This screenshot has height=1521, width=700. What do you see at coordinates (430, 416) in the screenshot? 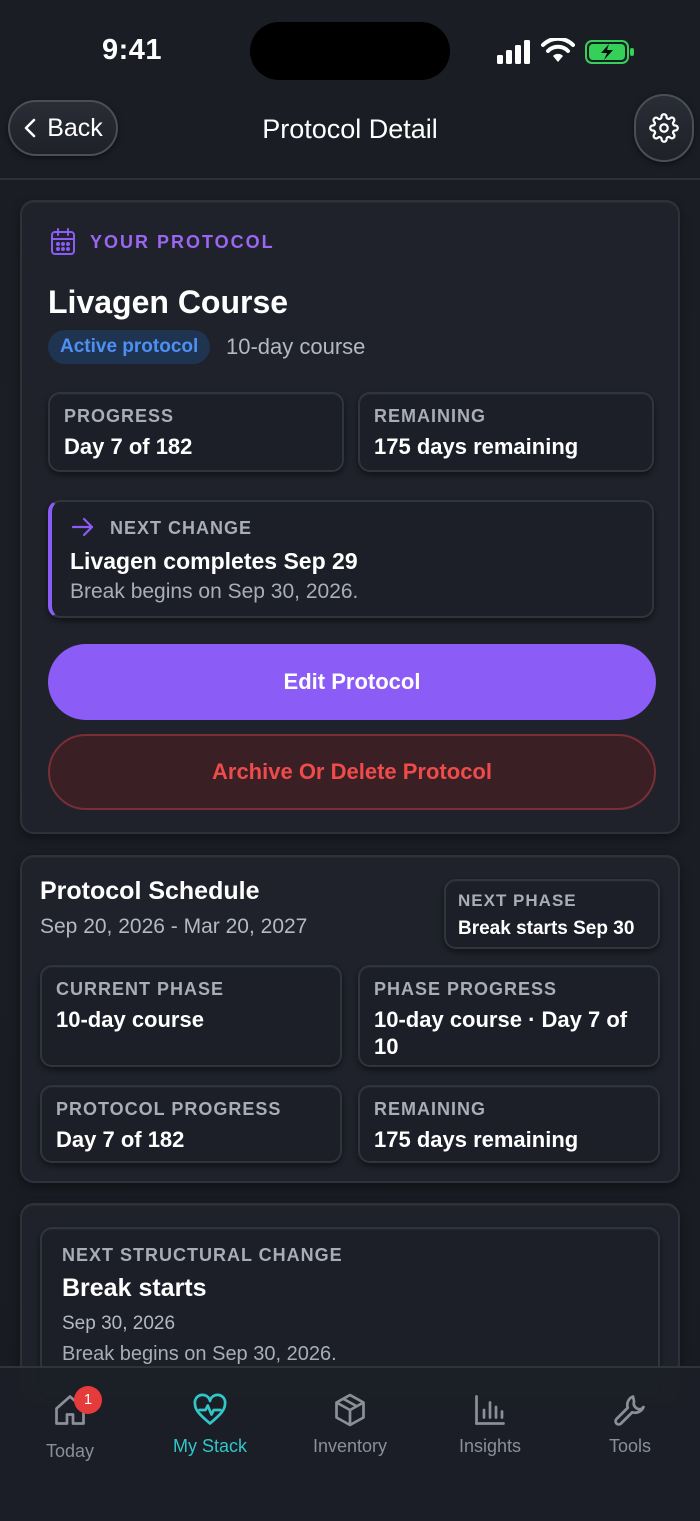
I see `remaining-label: REMAINING` at bounding box center [430, 416].